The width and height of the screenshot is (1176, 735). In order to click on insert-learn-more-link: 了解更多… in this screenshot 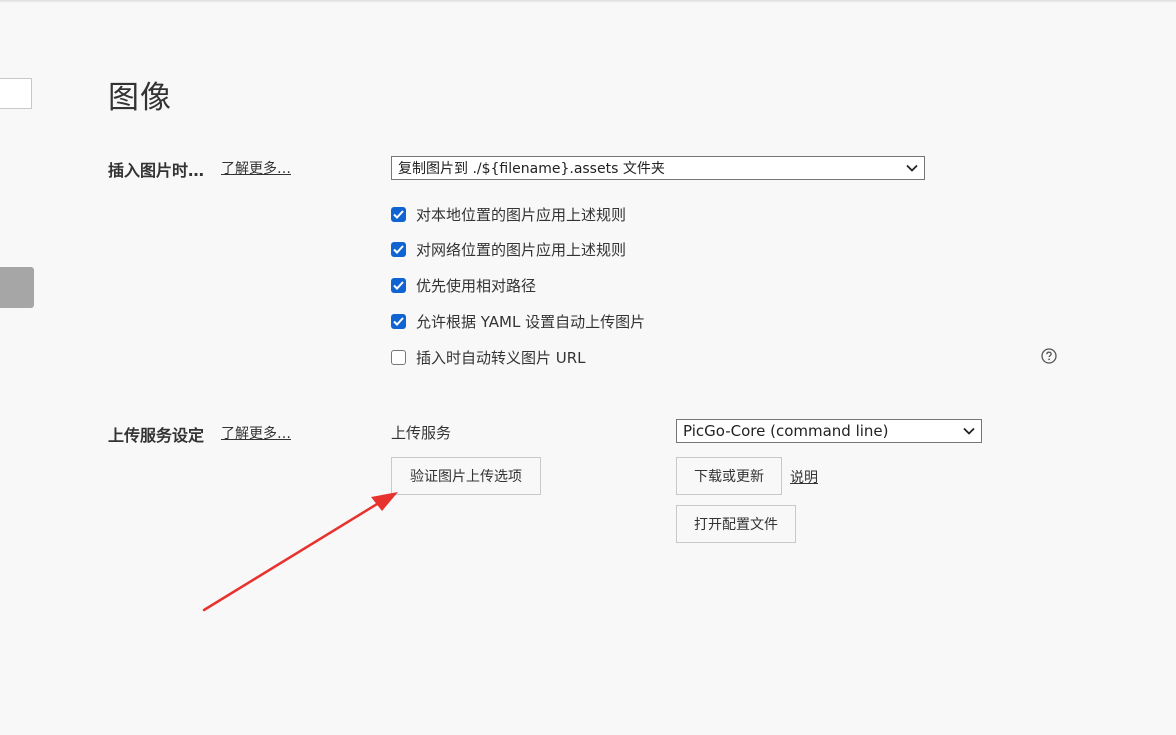, I will do `click(256, 168)`.